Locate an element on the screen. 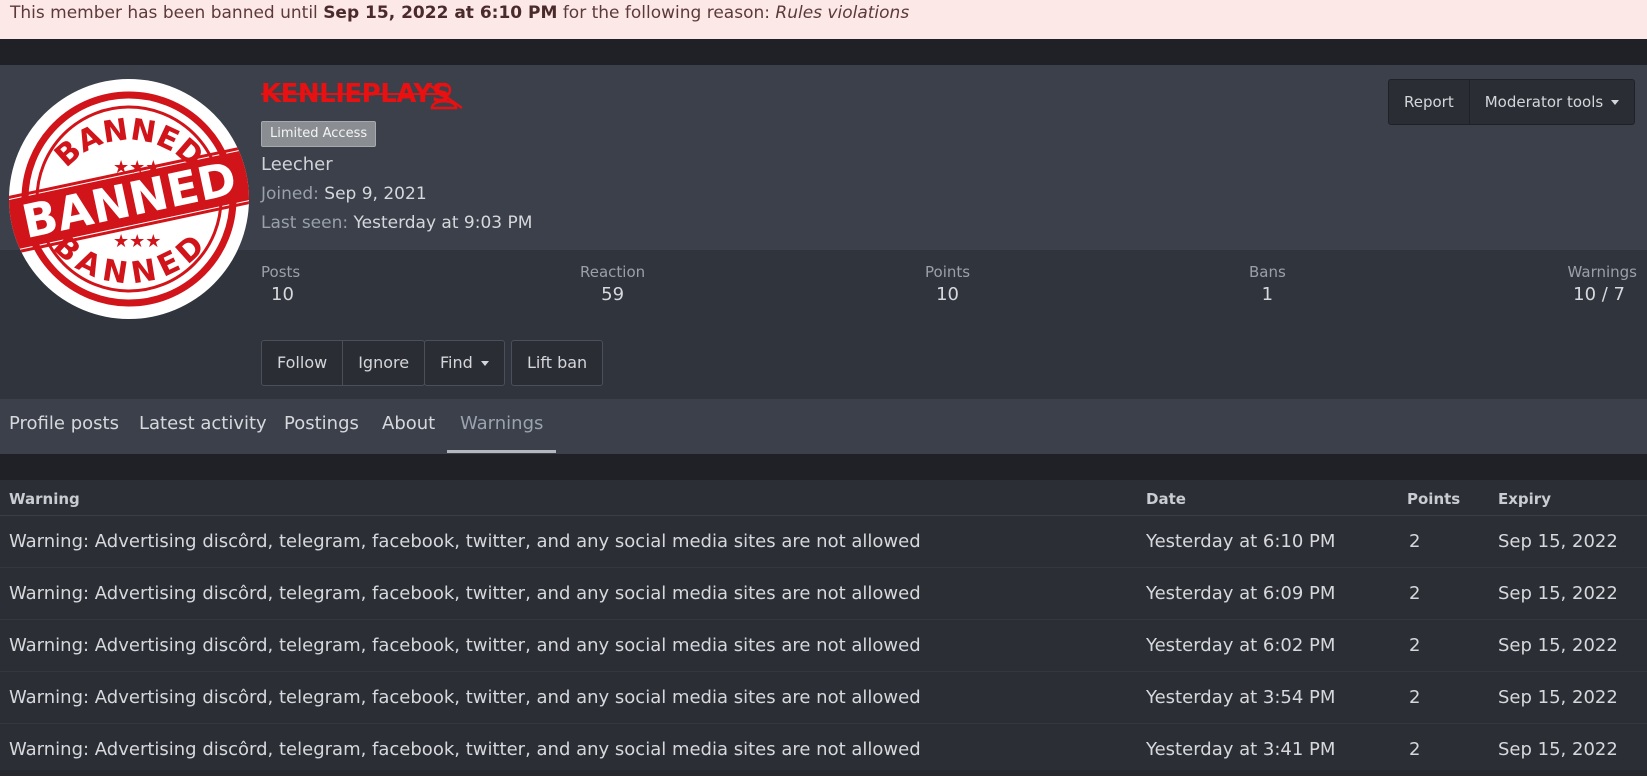 This screenshot has height=776, width=1647. banned-stamp-image: BANNED BANNED ★★★ ★★★ BANNED is located at coordinates (129, 199).